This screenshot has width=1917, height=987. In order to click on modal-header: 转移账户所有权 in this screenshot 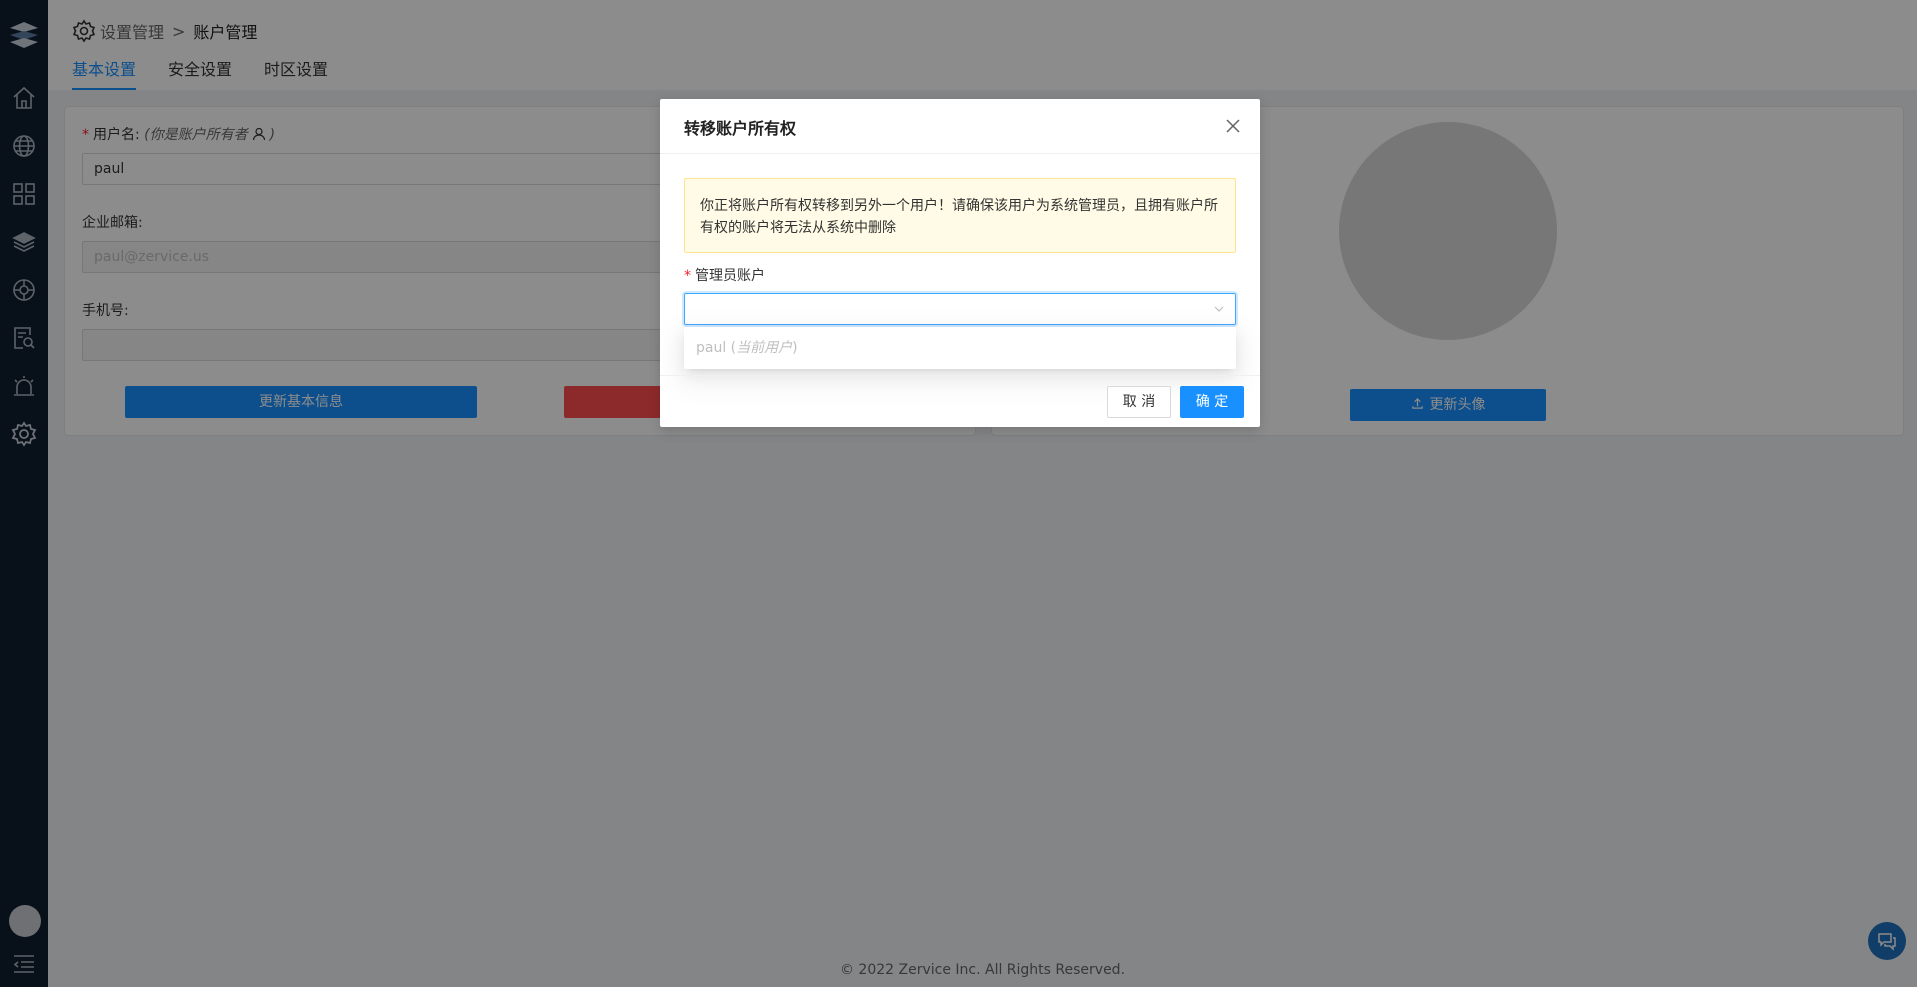, I will do `click(960, 126)`.